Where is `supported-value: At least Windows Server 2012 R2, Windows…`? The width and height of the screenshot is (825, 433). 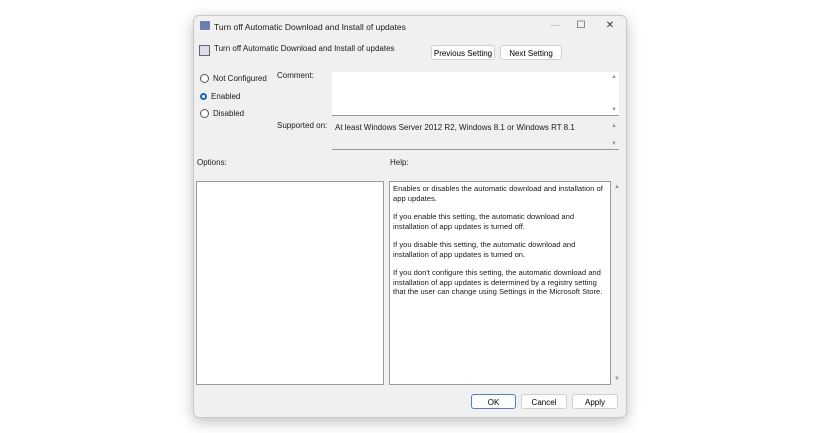 supported-value: At least Windows Server 2012 R2, Windows… is located at coordinates (455, 127).